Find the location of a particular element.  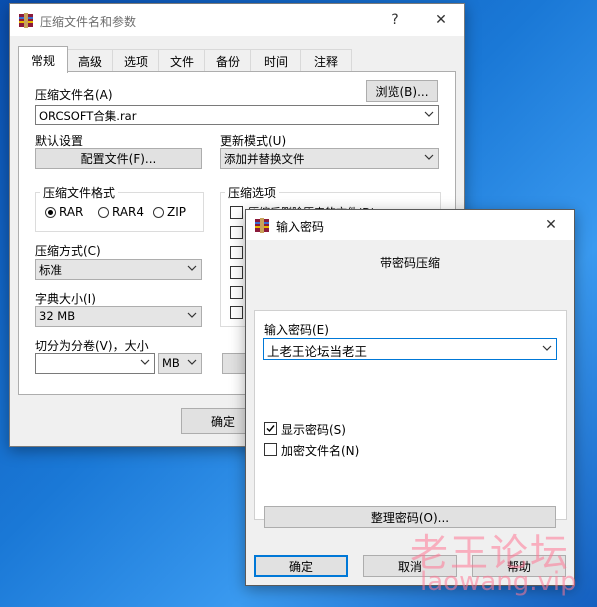

question-icon: ? is located at coordinates (395, 20).